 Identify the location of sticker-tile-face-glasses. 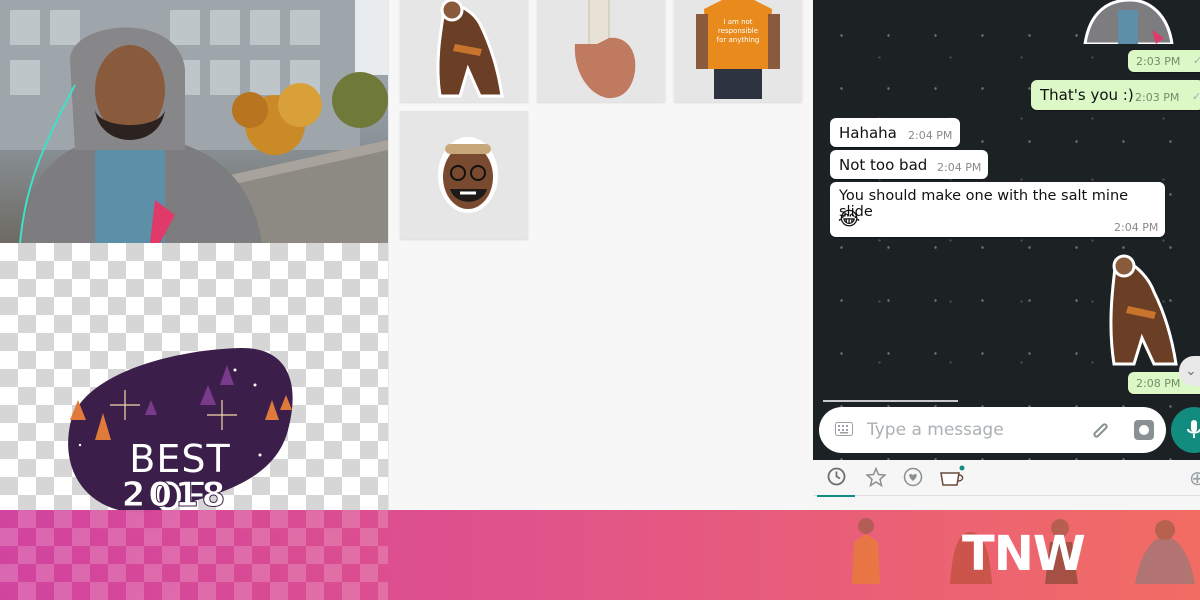
(464, 175).